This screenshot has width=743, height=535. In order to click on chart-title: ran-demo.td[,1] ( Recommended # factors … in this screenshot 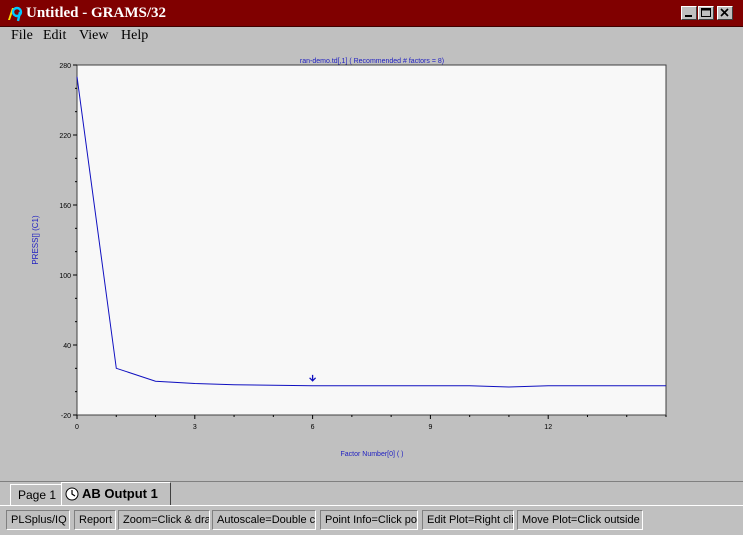, I will do `click(372, 61)`.